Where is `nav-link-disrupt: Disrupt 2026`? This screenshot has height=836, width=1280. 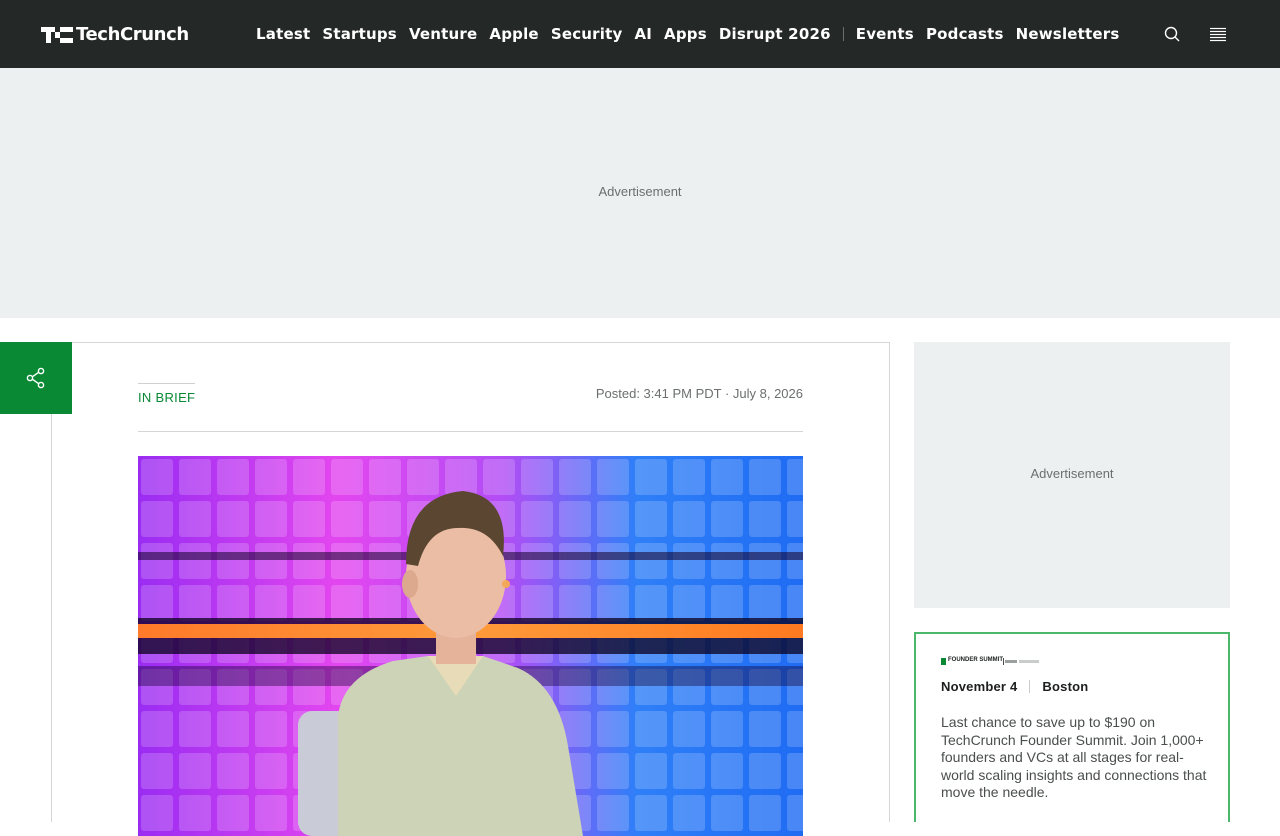
nav-link-disrupt: Disrupt 2026 is located at coordinates (775, 34).